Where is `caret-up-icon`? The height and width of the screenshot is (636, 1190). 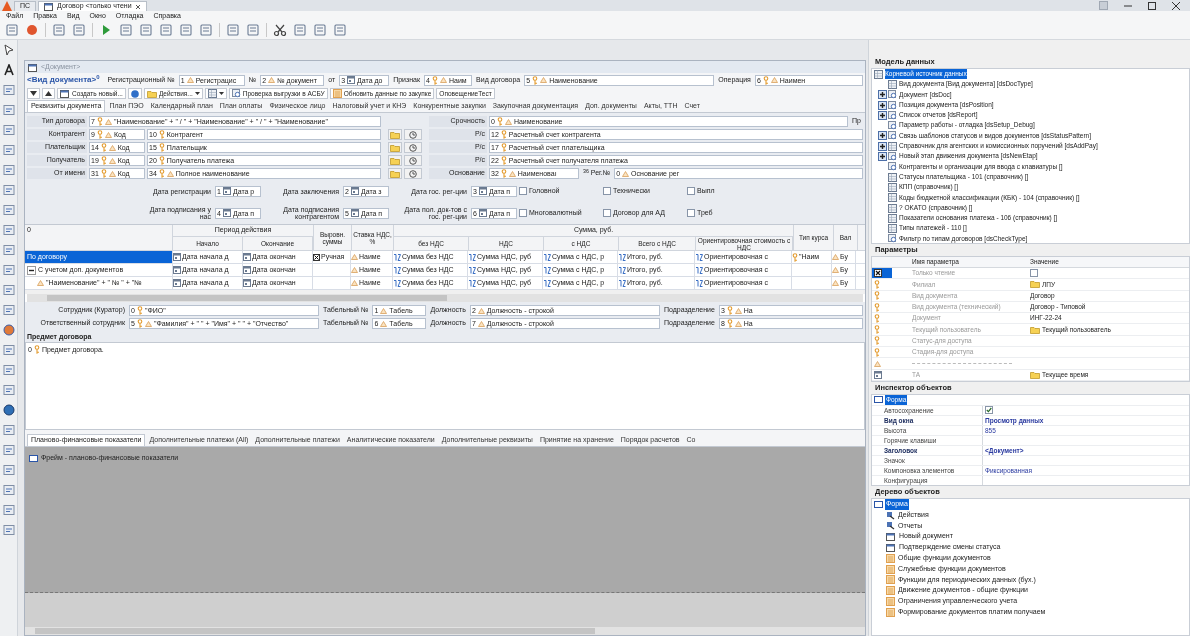
caret-up-icon is located at coordinates (48, 93).